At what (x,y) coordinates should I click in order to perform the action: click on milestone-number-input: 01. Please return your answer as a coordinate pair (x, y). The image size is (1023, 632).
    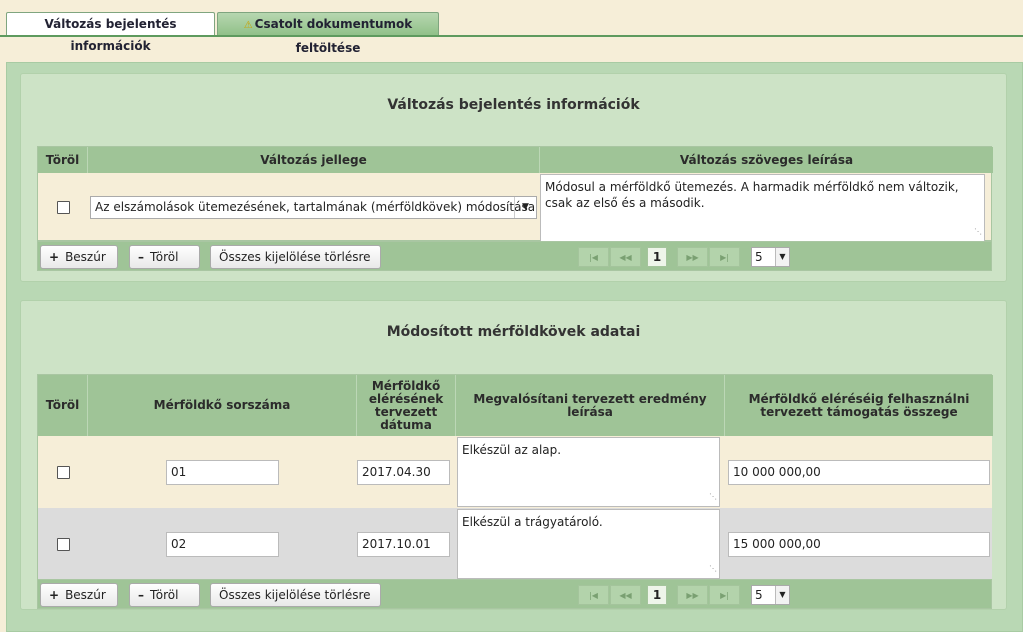
    Looking at the image, I should click on (222, 472).